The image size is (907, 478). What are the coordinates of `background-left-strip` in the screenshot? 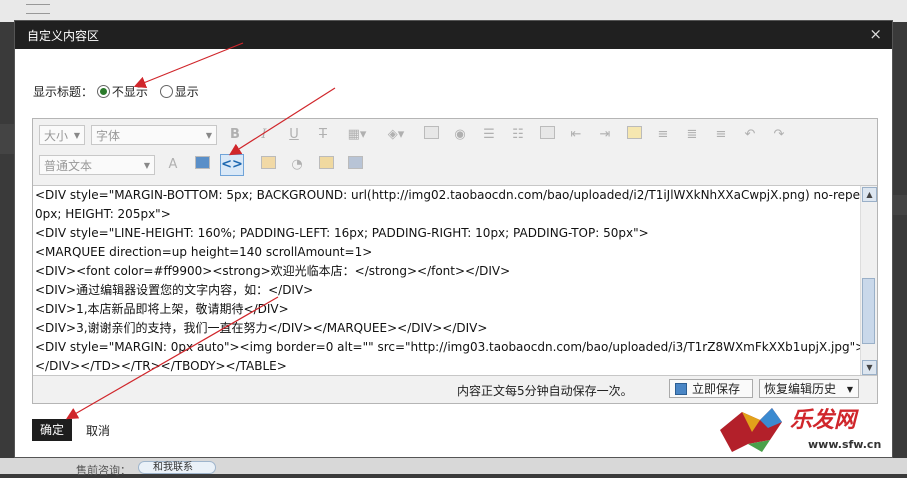 It's located at (7, 139).